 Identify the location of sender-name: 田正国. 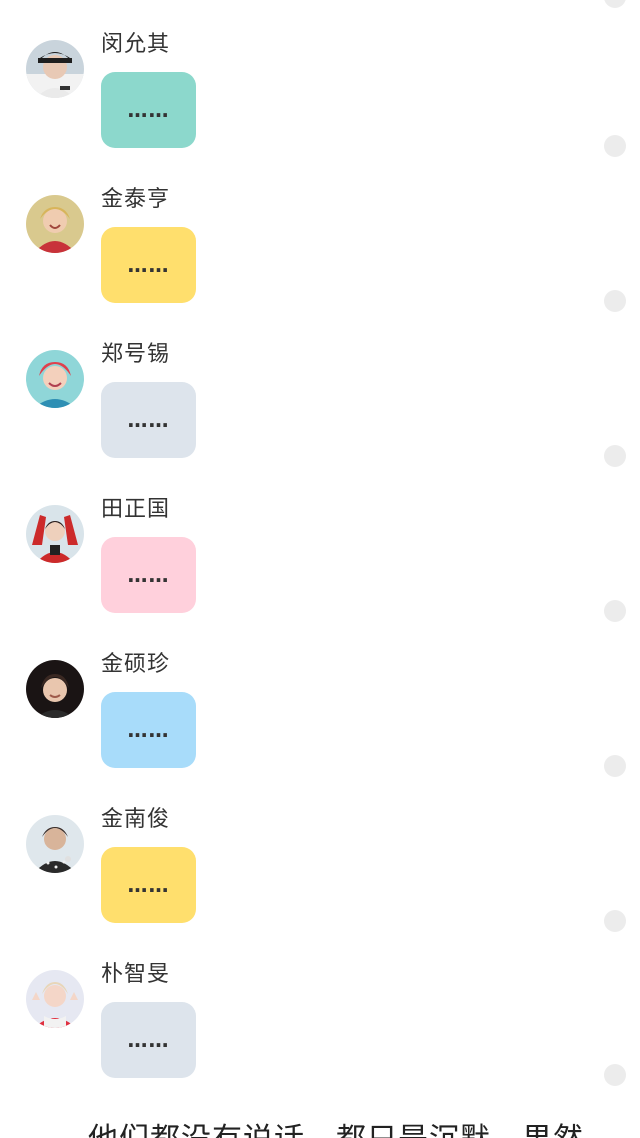
(136, 509).